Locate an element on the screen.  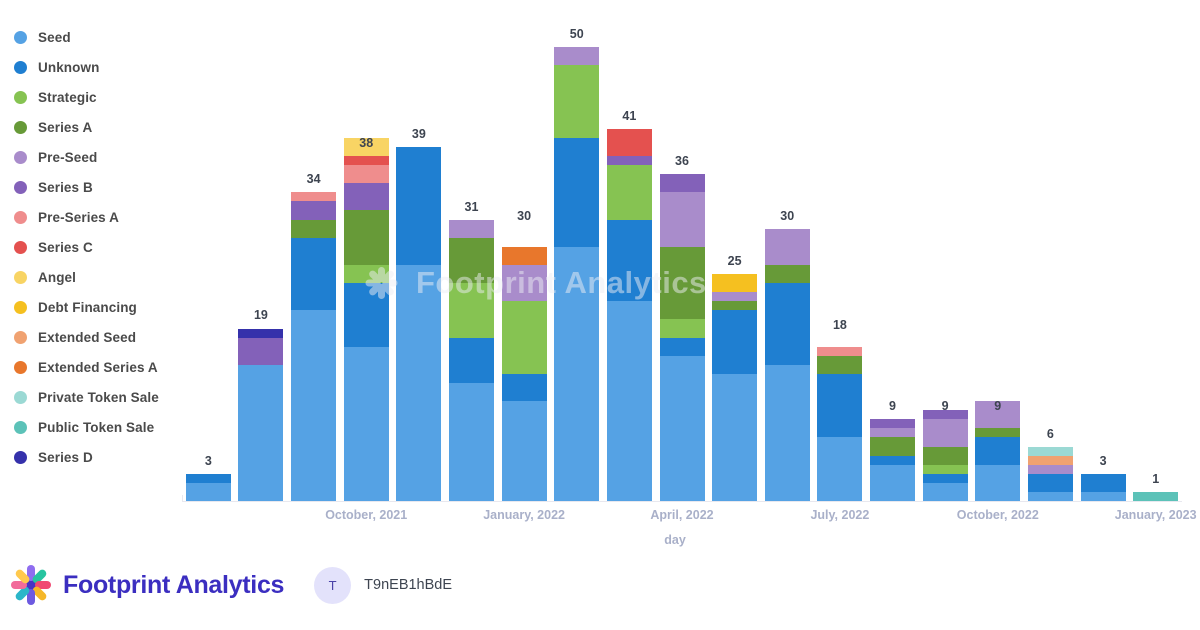
bar-group: 36 is located at coordinates (682, 327).